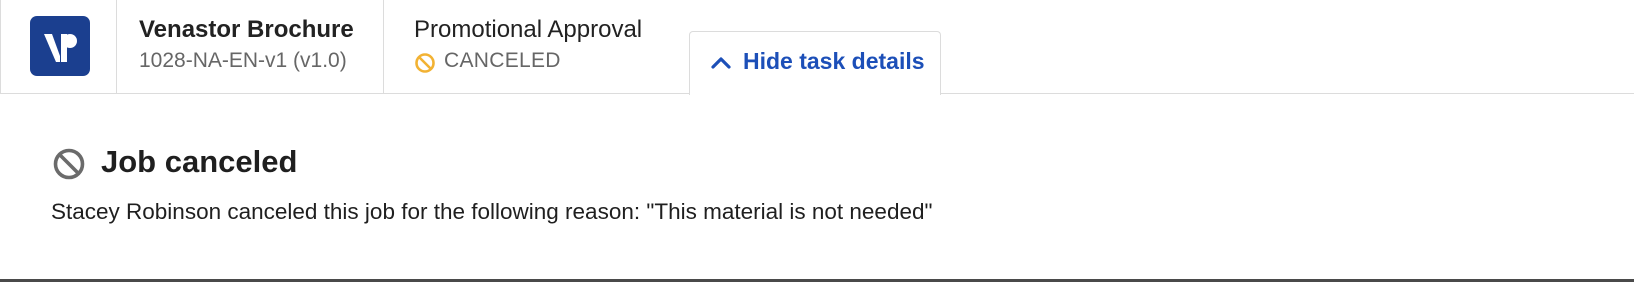  What do you see at coordinates (199, 161) in the screenshot?
I see `panel-title: Job canceled` at bounding box center [199, 161].